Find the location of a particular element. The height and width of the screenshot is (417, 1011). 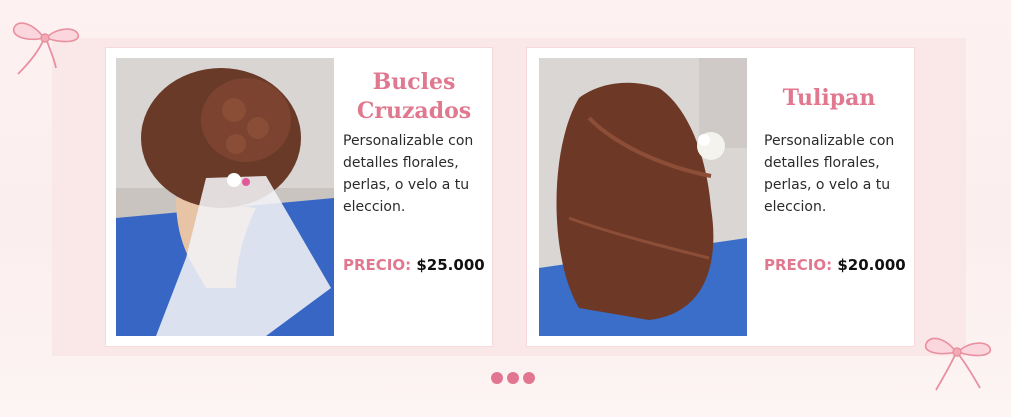

price-value: $20.000 is located at coordinates (871, 265).